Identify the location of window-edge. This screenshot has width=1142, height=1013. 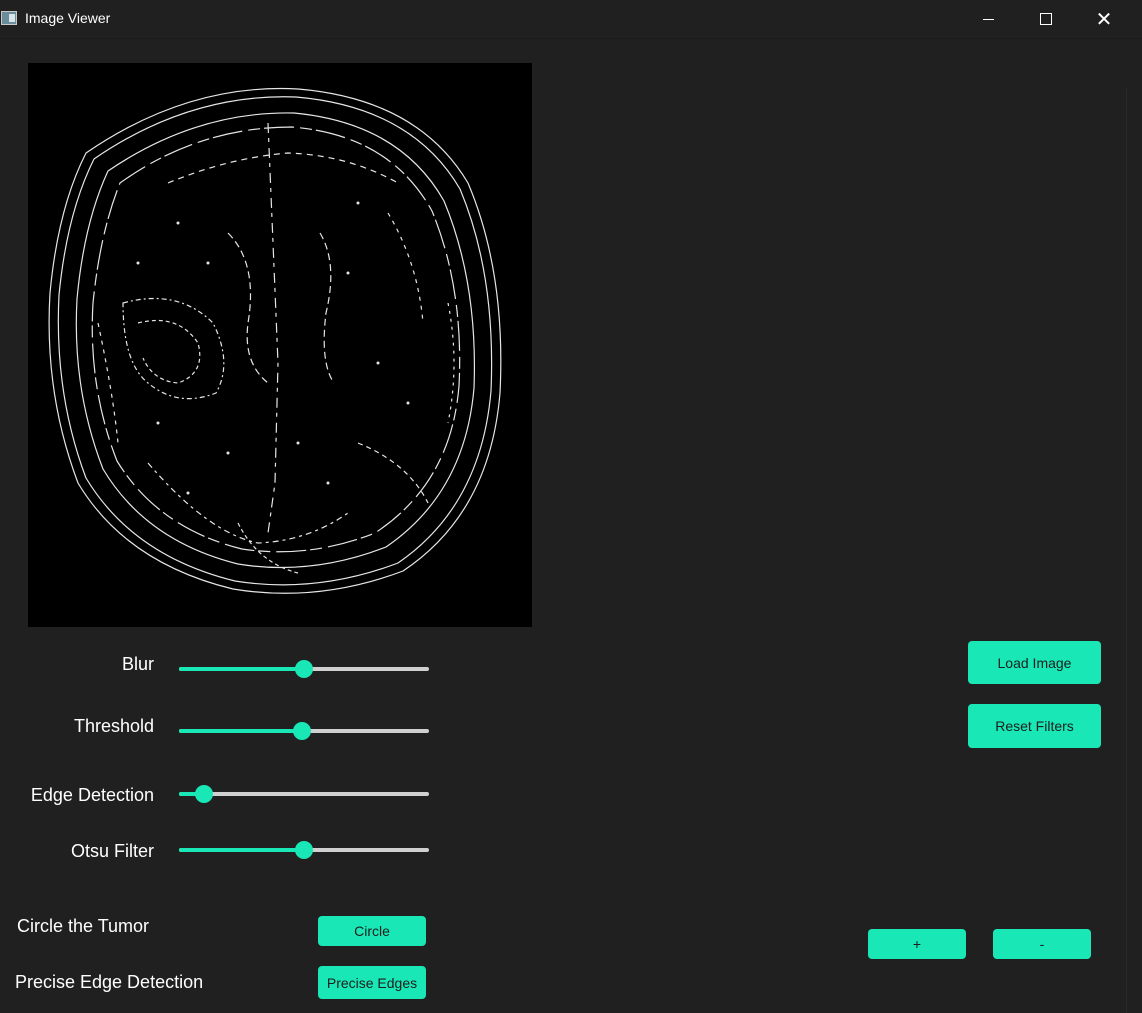
(1134, 550).